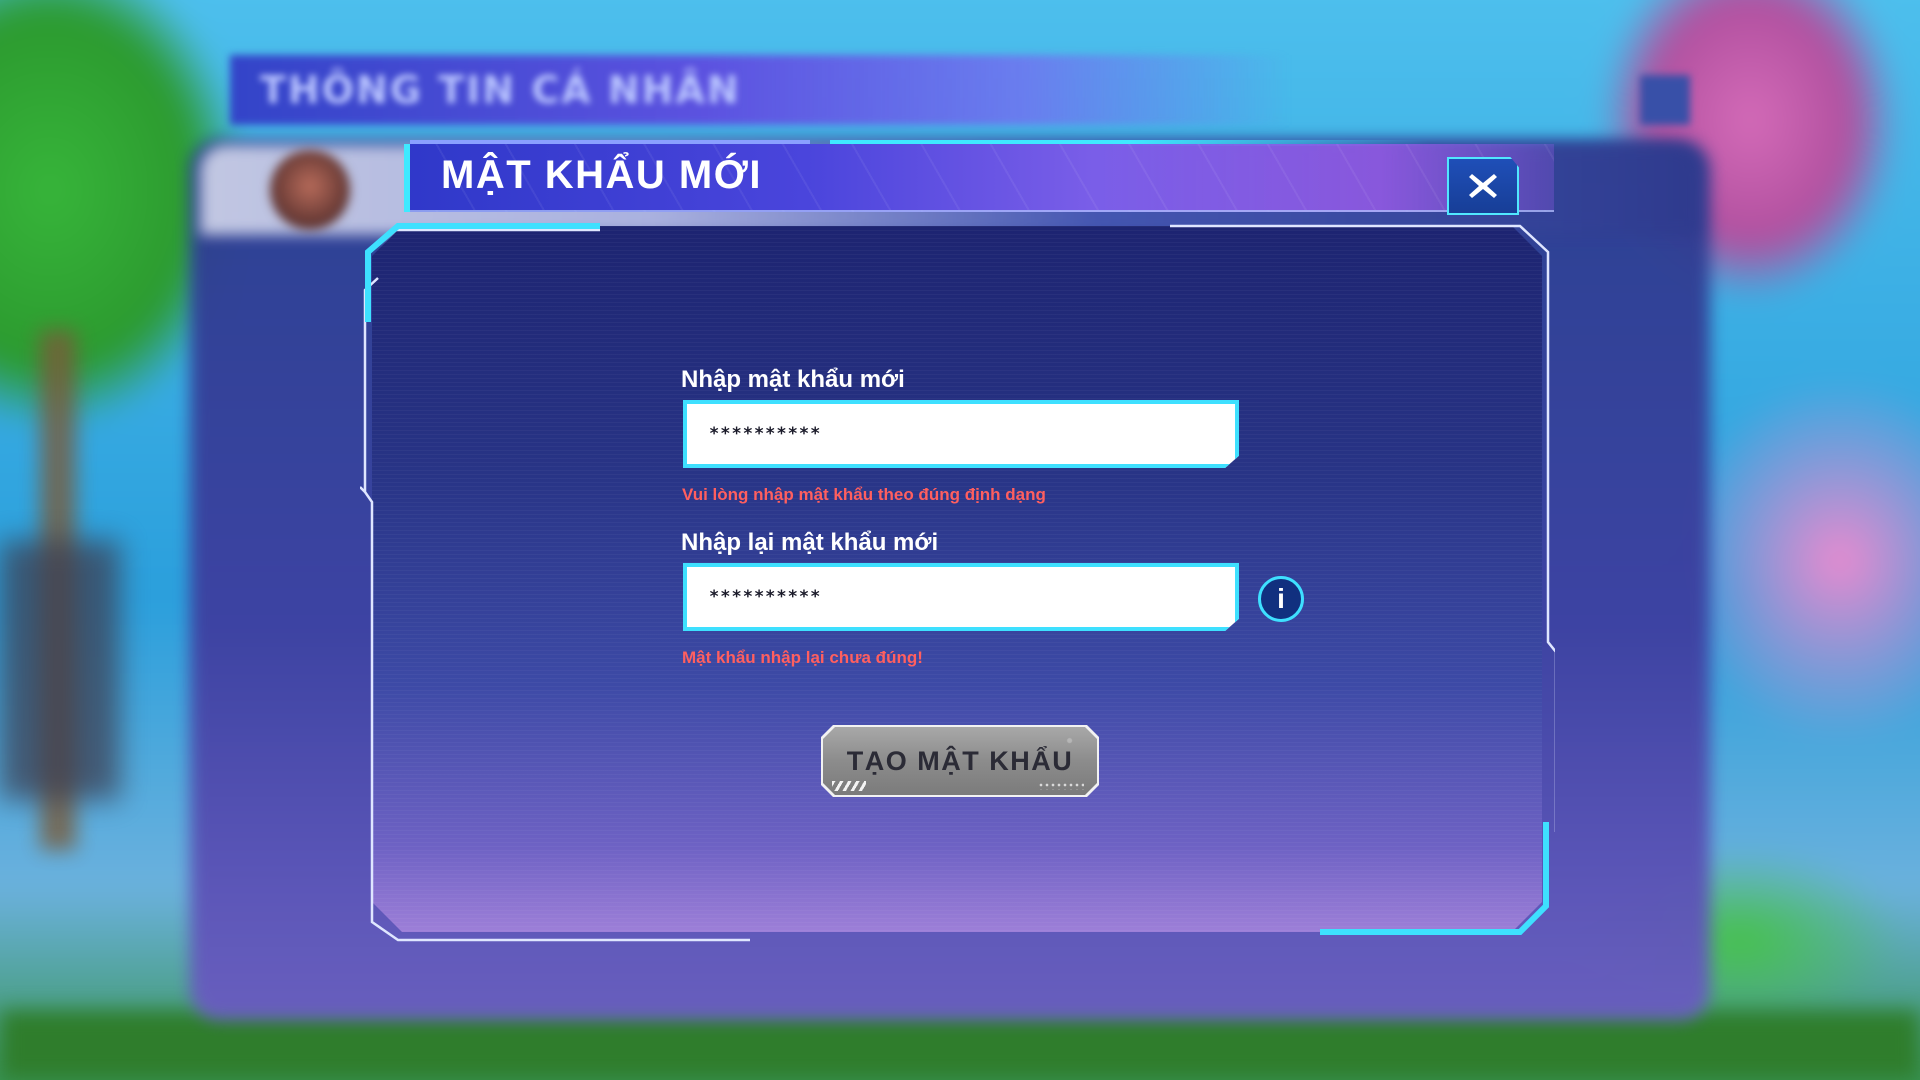 The image size is (1920, 1080). I want to click on background-building, so click(60, 670).